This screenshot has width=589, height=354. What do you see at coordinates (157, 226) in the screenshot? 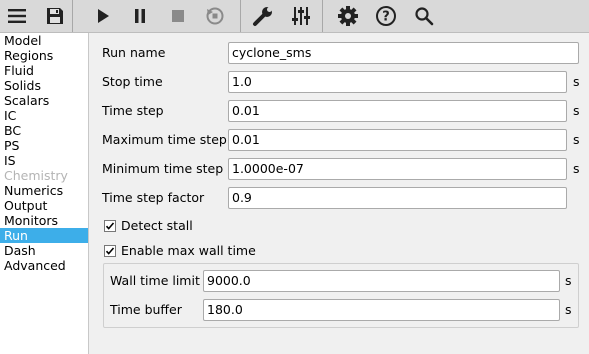
I see `detect-stall-label: Detect stall` at bounding box center [157, 226].